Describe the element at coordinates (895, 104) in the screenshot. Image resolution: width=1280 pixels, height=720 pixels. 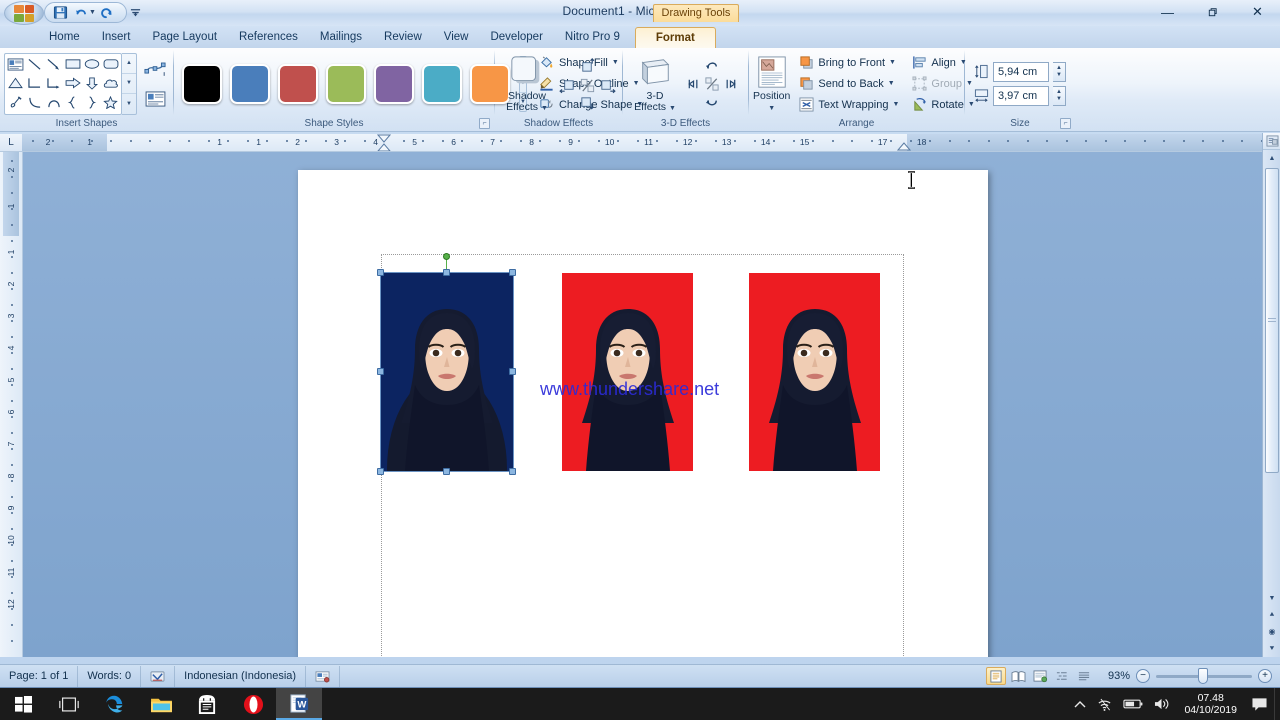
I see `text-wrapping-dropdown-icon: ▼` at that location.